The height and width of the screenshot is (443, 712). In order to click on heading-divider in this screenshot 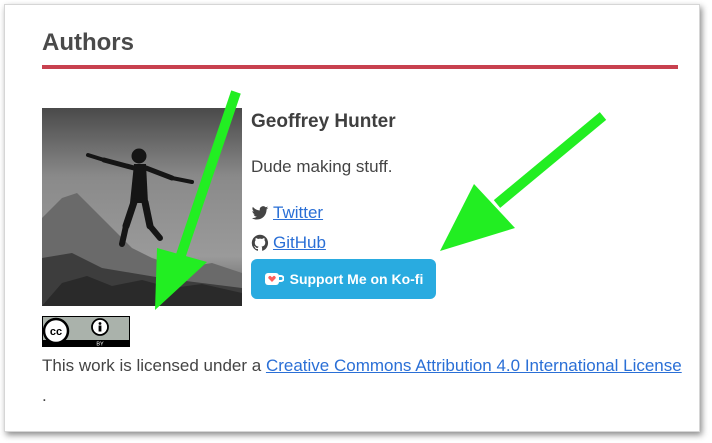, I will do `click(360, 67)`.